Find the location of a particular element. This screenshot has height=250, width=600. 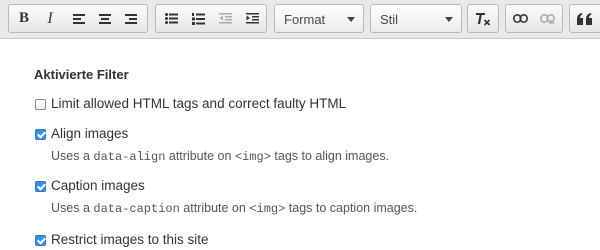

filter-label: Caption images is located at coordinates (98, 185).